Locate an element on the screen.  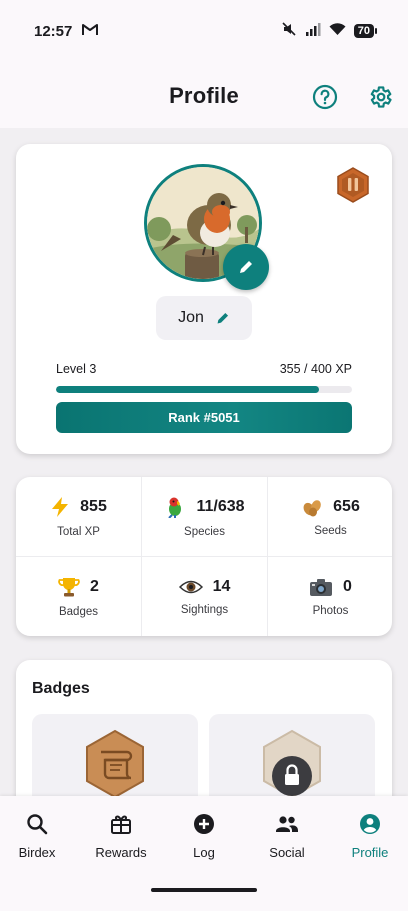
nav-item-social: Social is located at coordinates (287, 836).